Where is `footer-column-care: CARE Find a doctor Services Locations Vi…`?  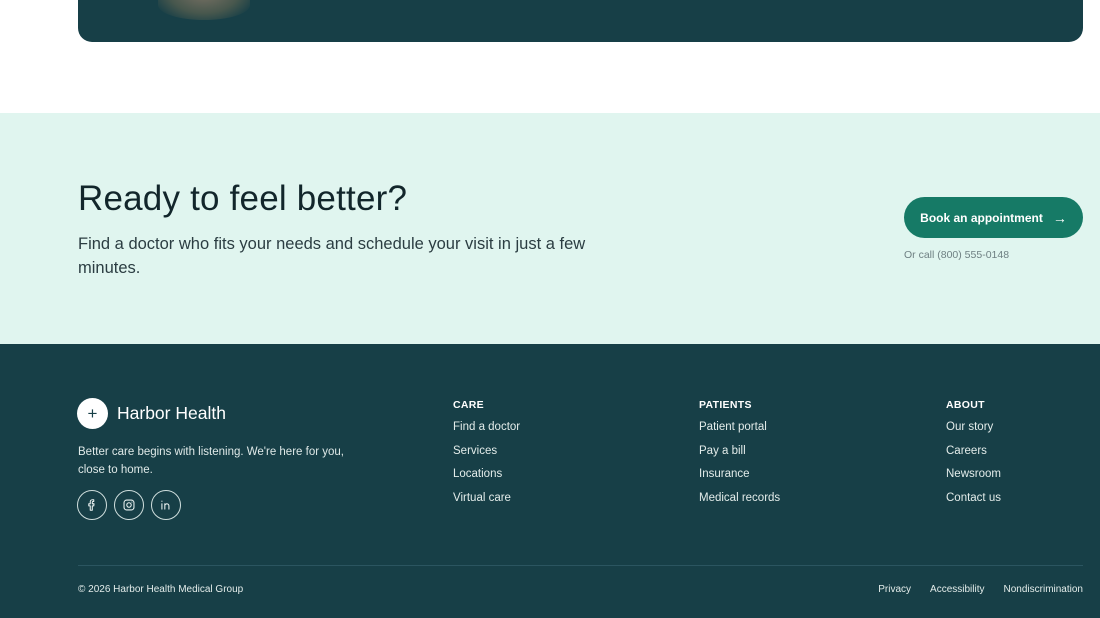 footer-column-care: CARE Find a doctor Services Locations Vi… is located at coordinates (486, 456).